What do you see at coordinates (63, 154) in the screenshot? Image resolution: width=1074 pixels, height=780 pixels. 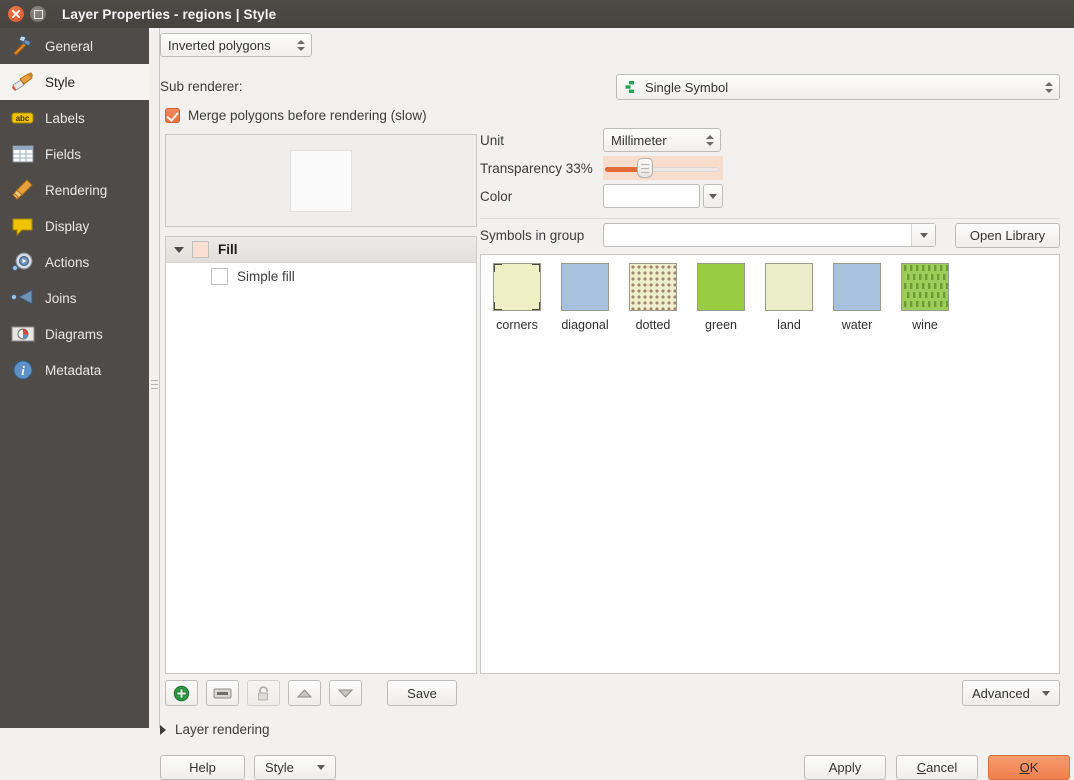 I see `sidebar-item-label: Fields` at bounding box center [63, 154].